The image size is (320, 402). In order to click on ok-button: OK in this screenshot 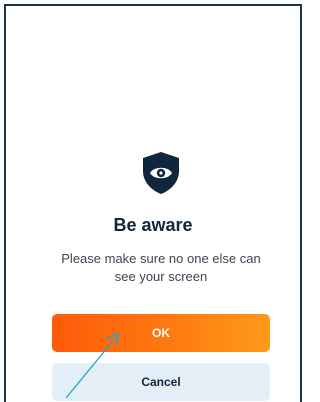, I will do `click(161, 333)`.